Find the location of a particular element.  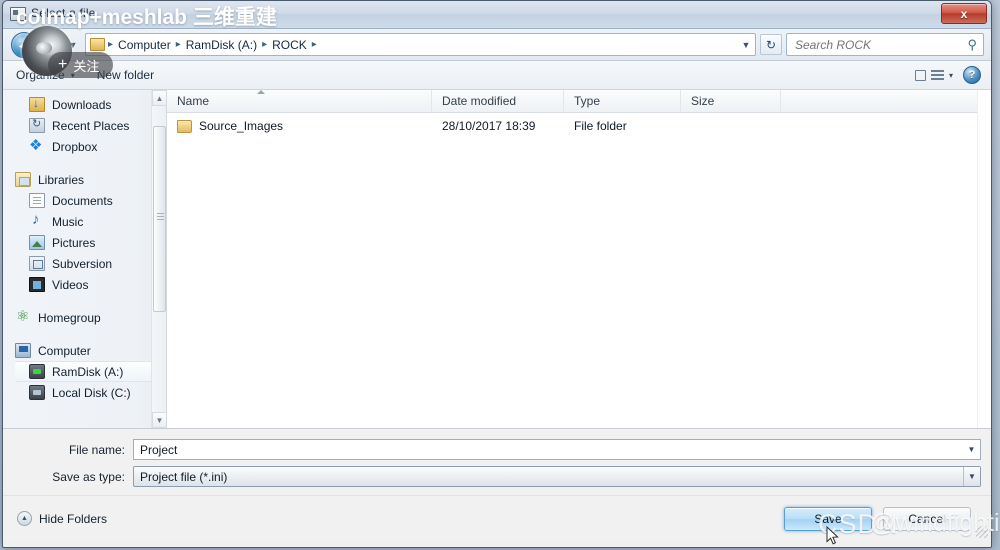

scrollbar-grip-icon is located at coordinates (160, 216).